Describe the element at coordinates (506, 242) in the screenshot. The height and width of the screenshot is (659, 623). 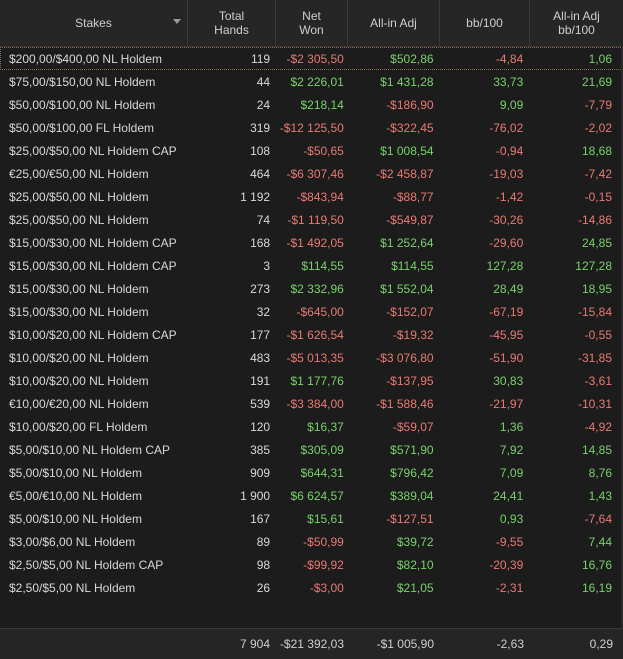
I see `cell-bb100: -29,60` at that location.